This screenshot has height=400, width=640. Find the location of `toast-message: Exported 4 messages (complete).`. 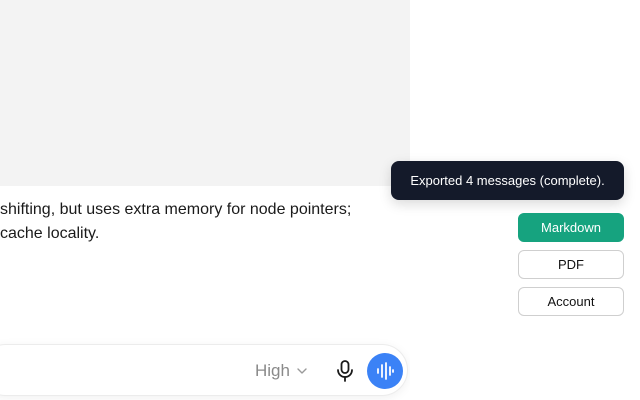

toast-message: Exported 4 messages (complete). is located at coordinates (507, 180).